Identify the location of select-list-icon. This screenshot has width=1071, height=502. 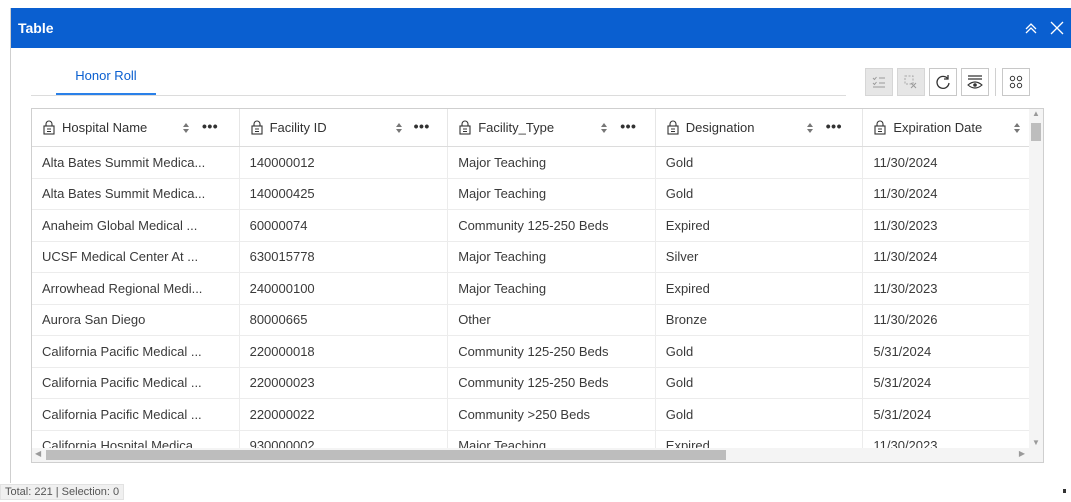
(878, 82).